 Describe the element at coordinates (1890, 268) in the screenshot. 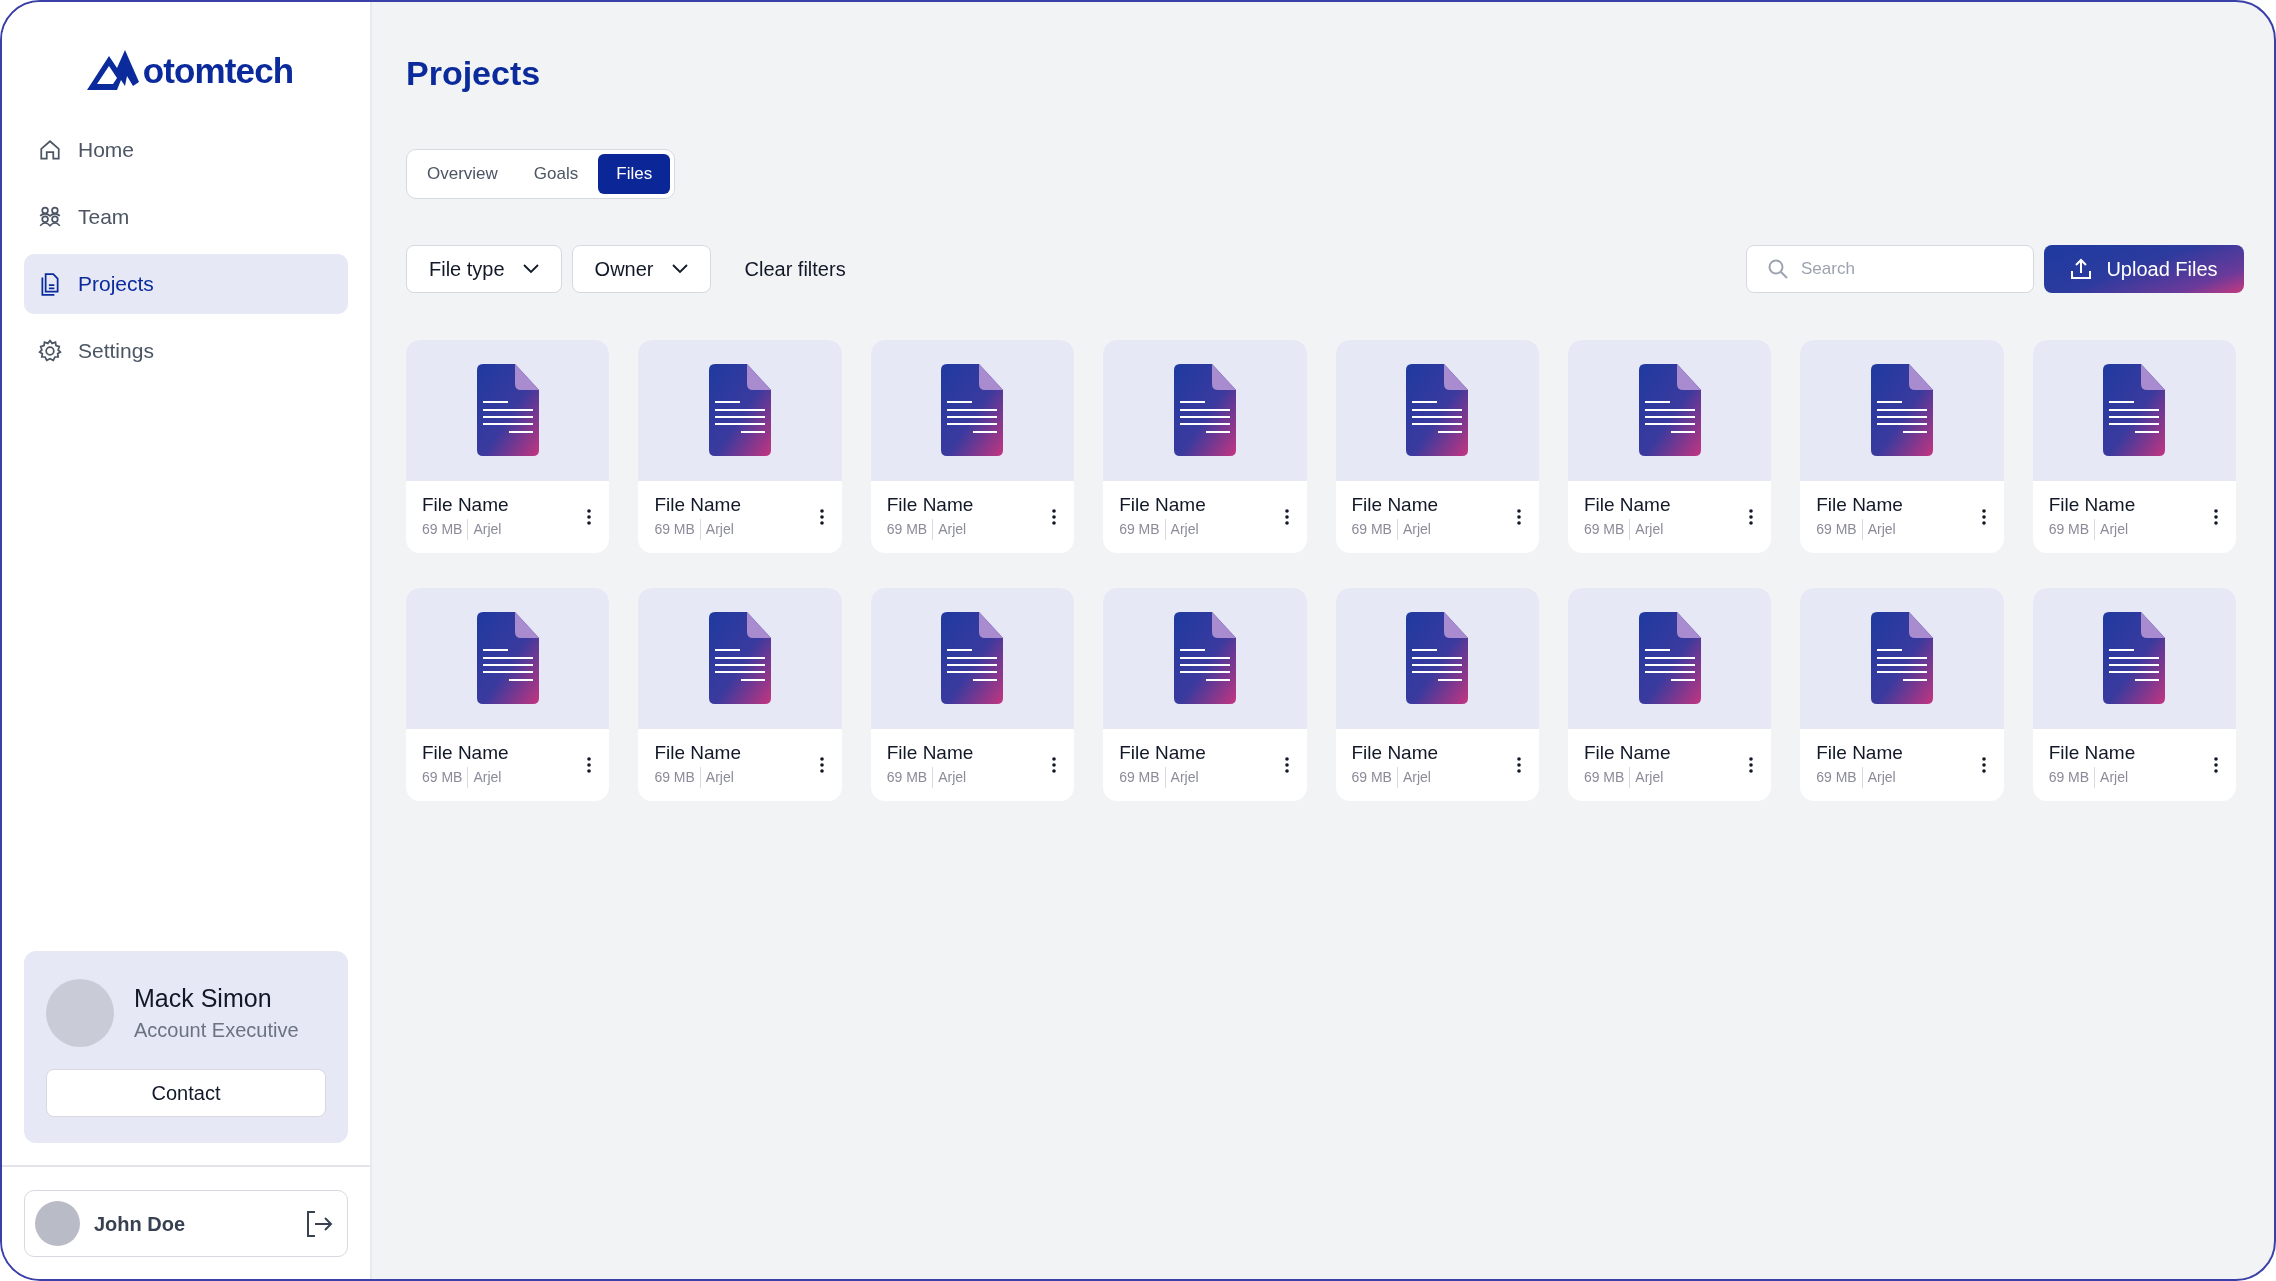

I see `search-field: Search` at that location.